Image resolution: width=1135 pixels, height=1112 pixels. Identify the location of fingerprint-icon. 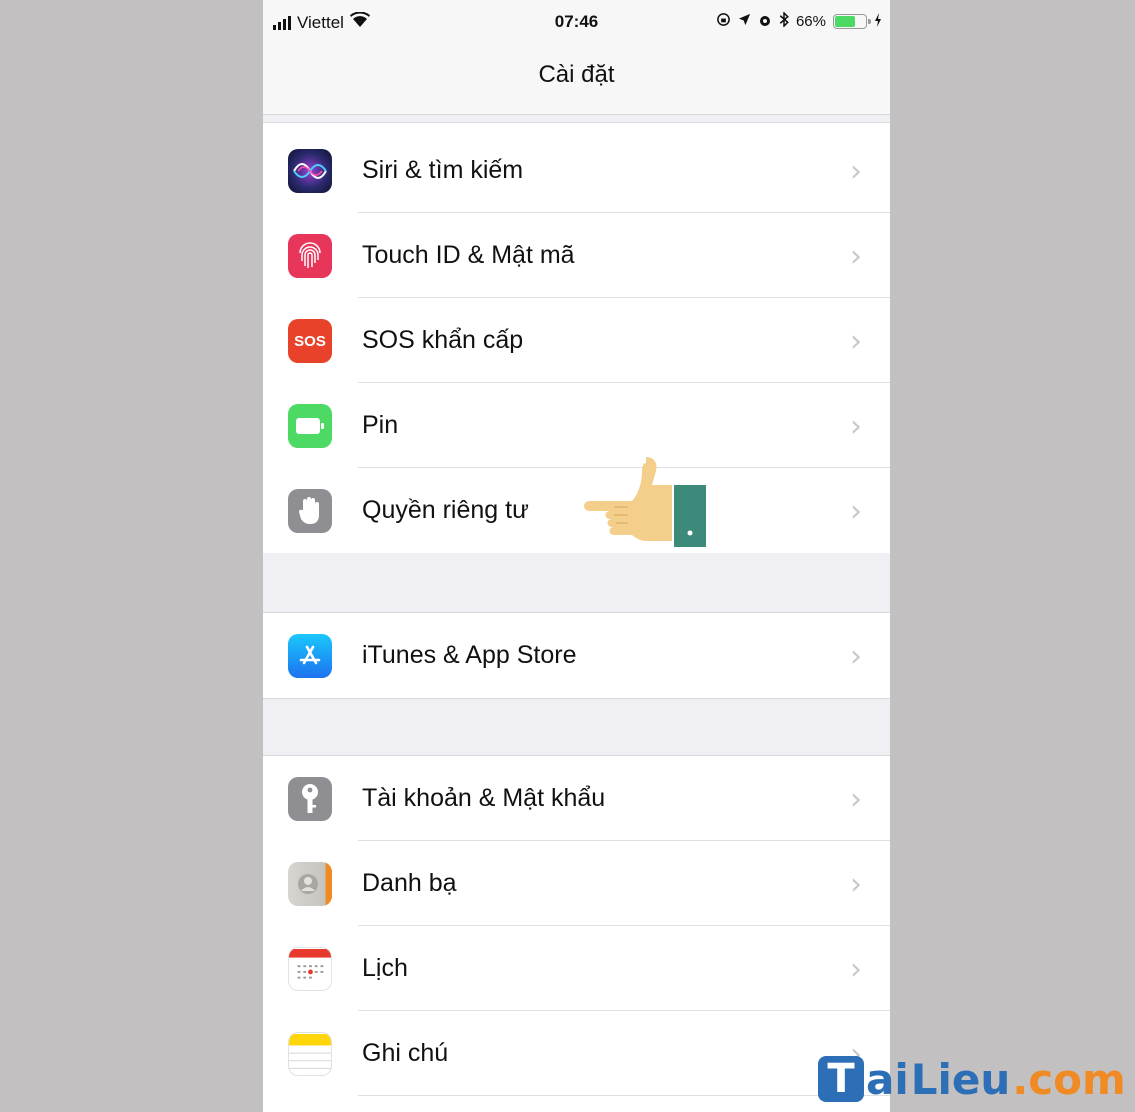
(310, 256).